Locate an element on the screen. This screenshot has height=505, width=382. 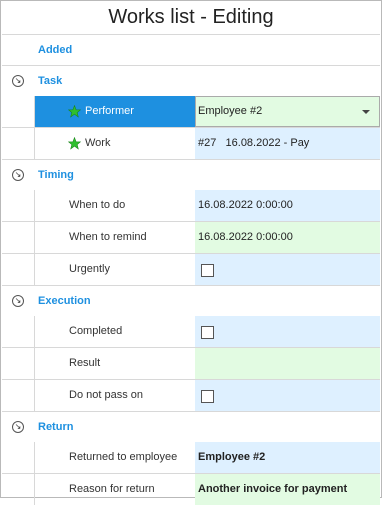
completed-checkbox is located at coordinates (207, 332).